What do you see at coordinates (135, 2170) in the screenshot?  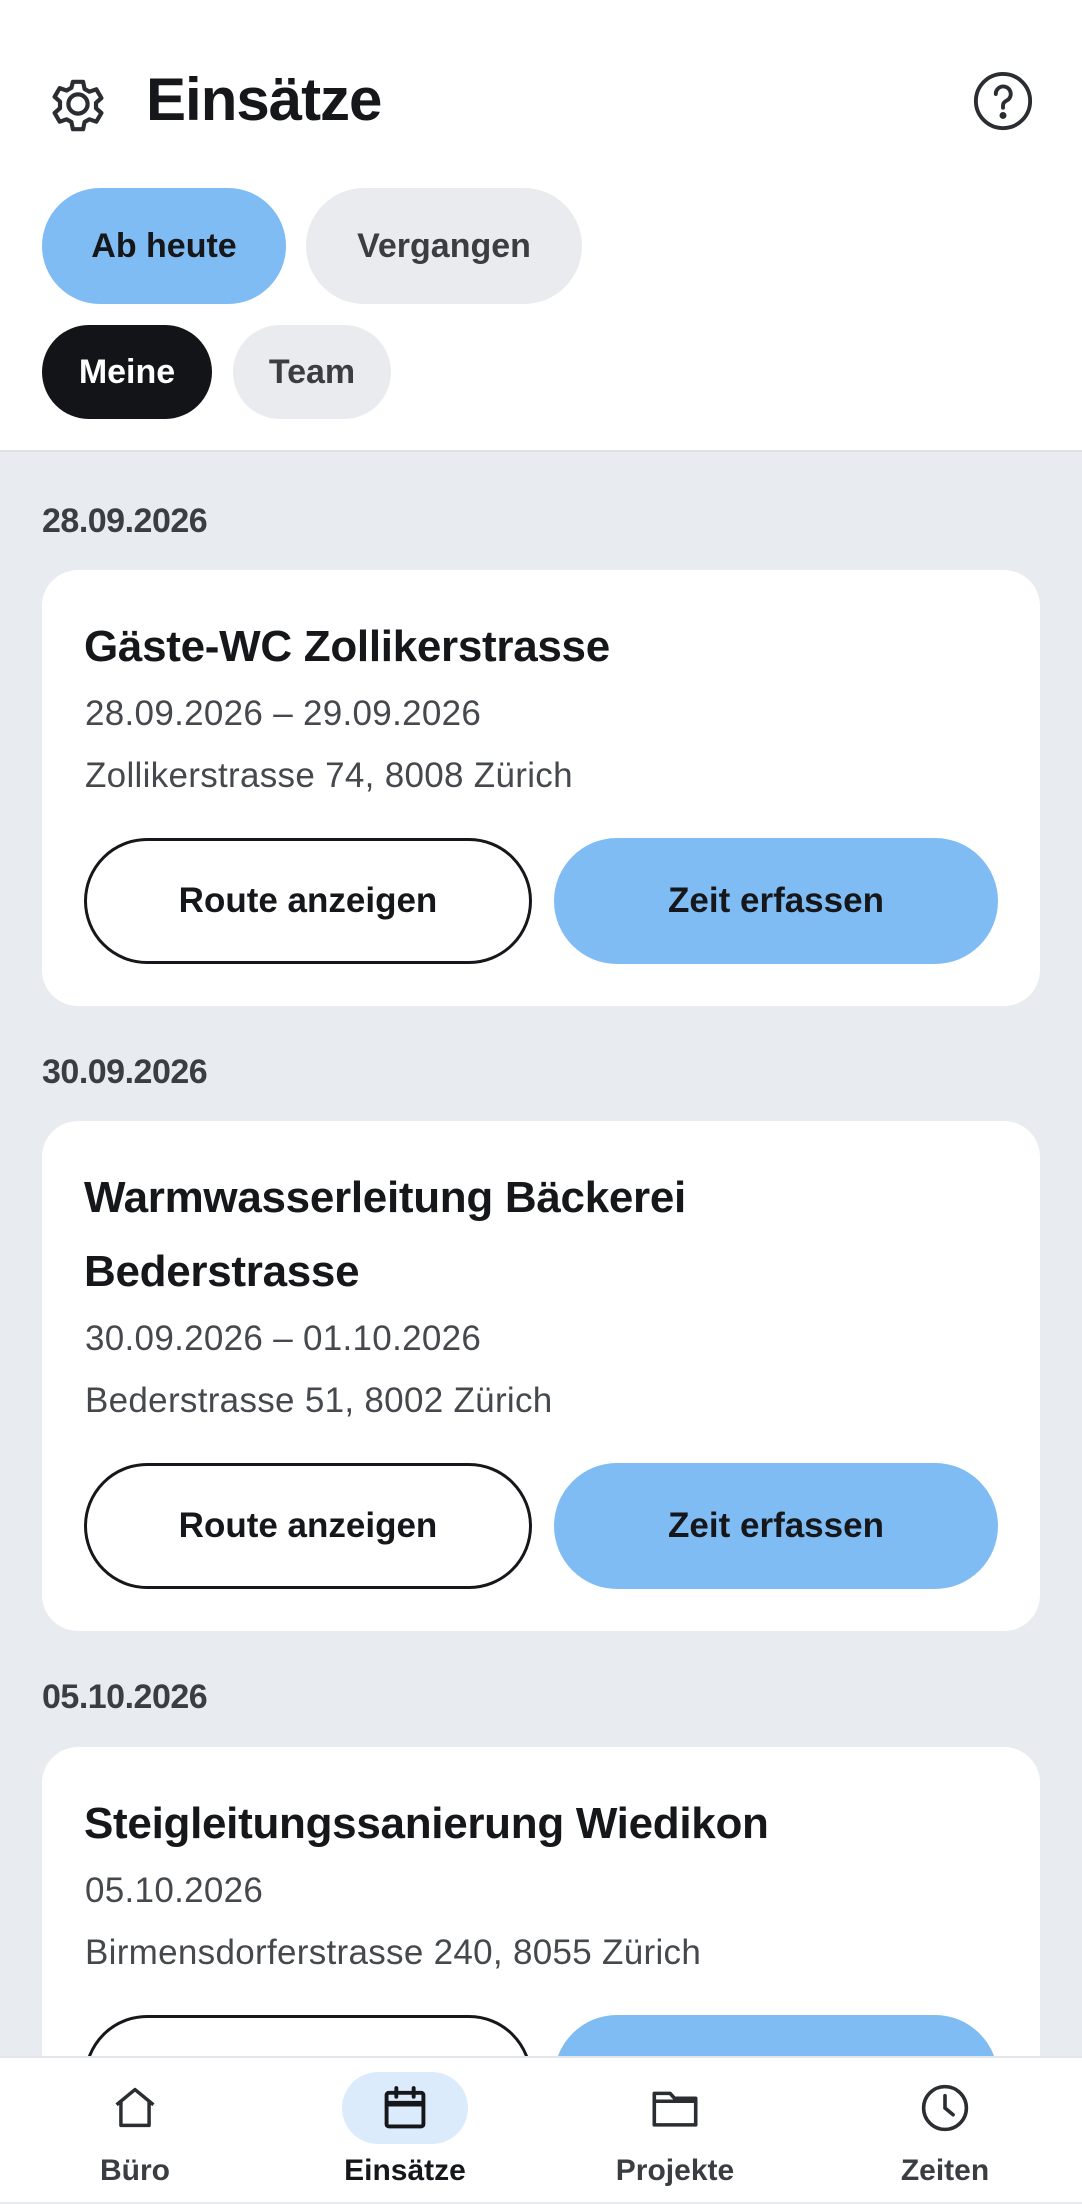 I see `nav-label: Büro` at bounding box center [135, 2170].